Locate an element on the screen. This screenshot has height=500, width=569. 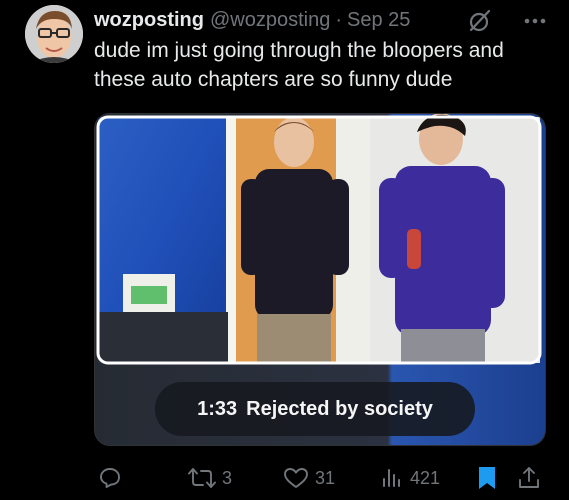
chapter-badge: 1:33 Rejected by society is located at coordinates (315, 409).